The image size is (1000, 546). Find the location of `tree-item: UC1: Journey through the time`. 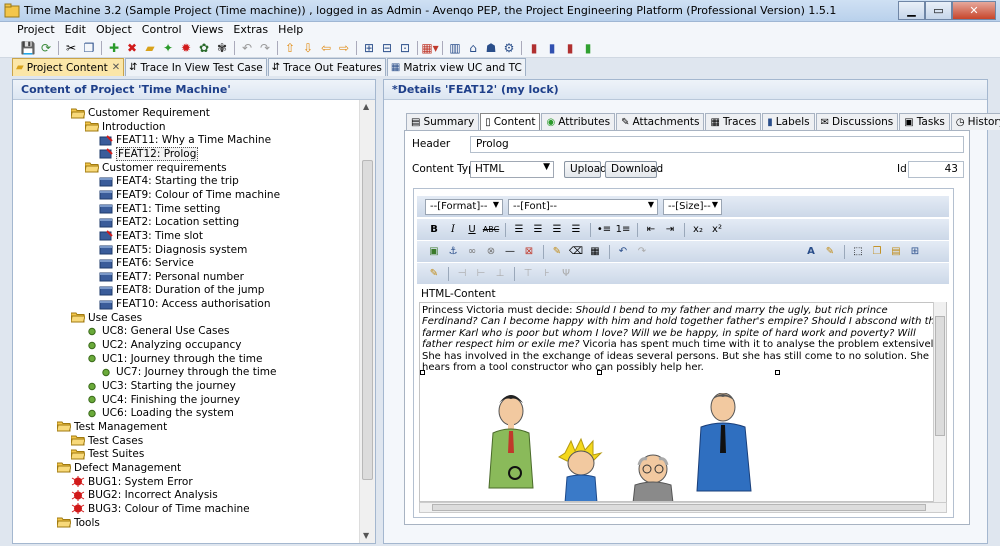

tree-item: UC1: Journey through the time is located at coordinates (173, 359).